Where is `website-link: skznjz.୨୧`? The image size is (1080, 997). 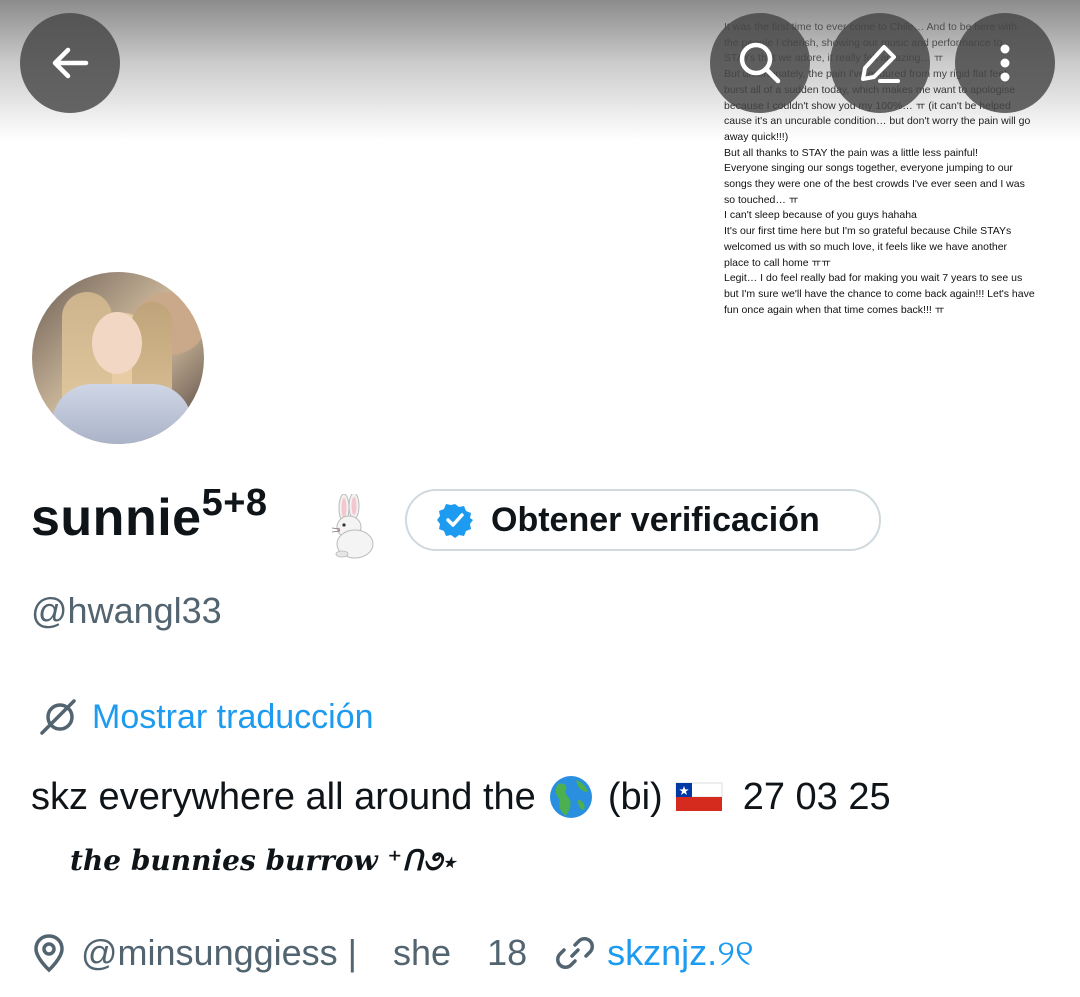 website-link: skznjz.୨୧ is located at coordinates (654, 953).